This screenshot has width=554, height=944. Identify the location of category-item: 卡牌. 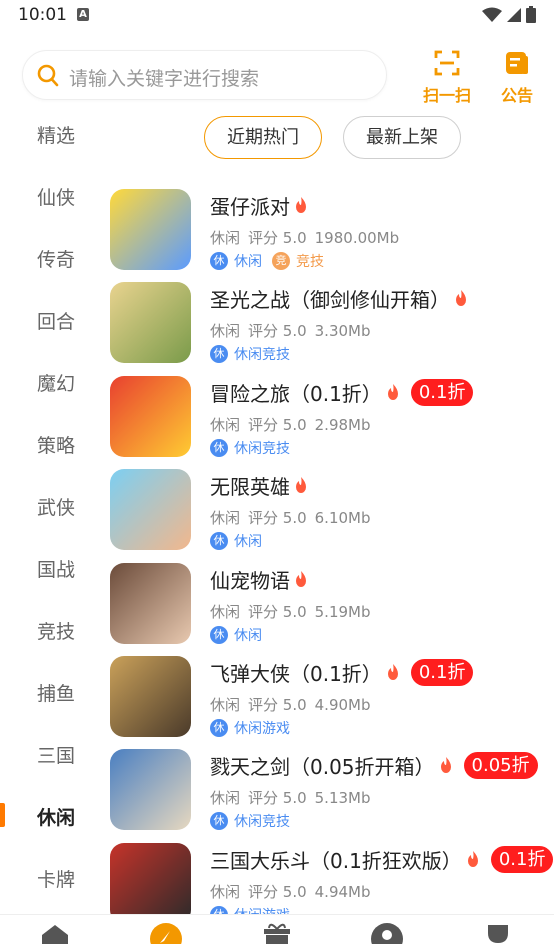
(50, 877).